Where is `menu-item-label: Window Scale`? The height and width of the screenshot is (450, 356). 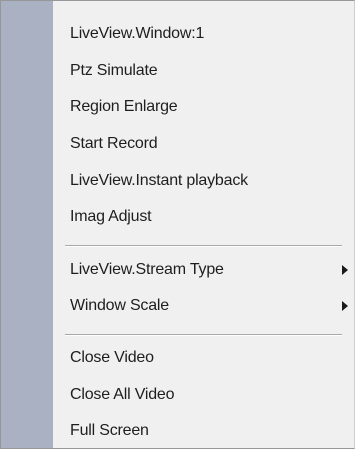 menu-item-label: Window Scale is located at coordinates (119, 305).